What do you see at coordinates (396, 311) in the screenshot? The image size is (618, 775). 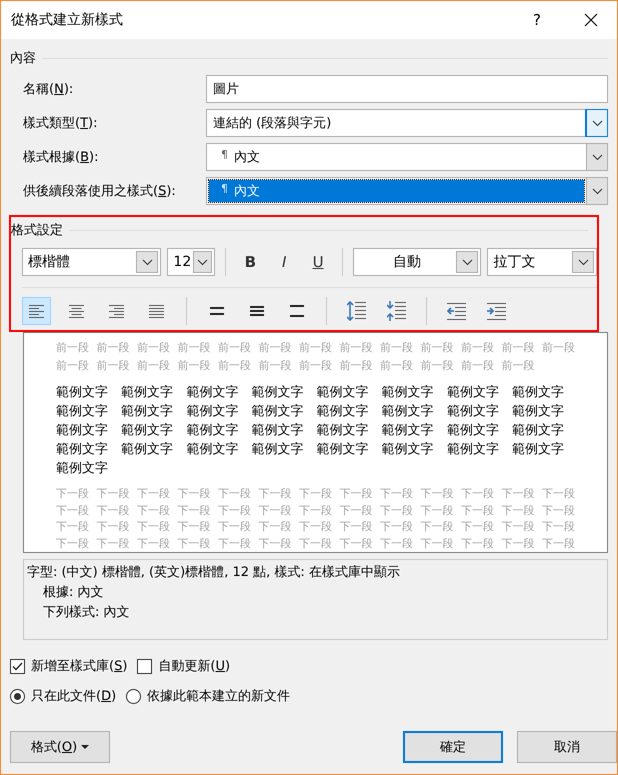 I see `decrease-spacing-icon` at bounding box center [396, 311].